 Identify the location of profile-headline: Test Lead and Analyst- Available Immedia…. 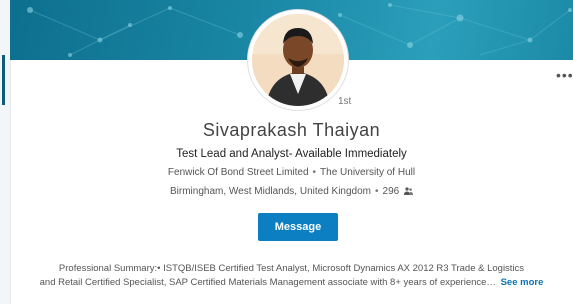
(291, 154).